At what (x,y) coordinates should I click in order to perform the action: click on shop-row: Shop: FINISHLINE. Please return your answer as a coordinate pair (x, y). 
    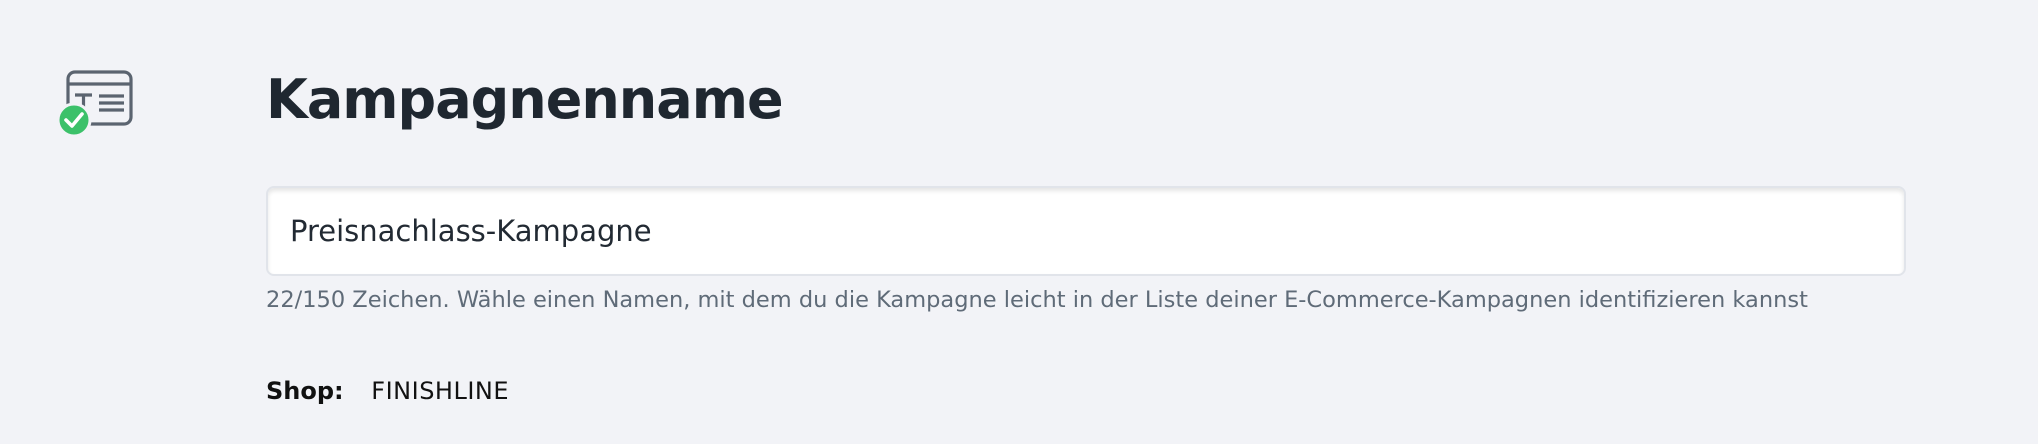
    Looking at the image, I should click on (387, 391).